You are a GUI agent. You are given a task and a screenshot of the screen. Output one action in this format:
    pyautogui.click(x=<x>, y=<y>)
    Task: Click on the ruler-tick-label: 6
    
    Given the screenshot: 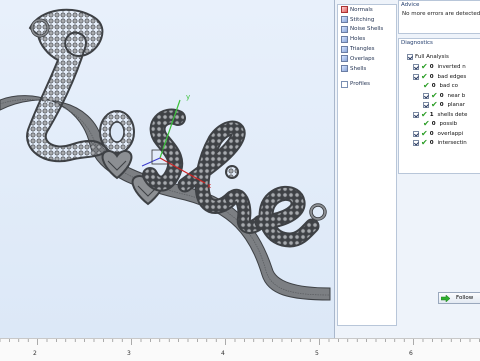 What is the action you would take?
    pyautogui.click(x=411, y=353)
    